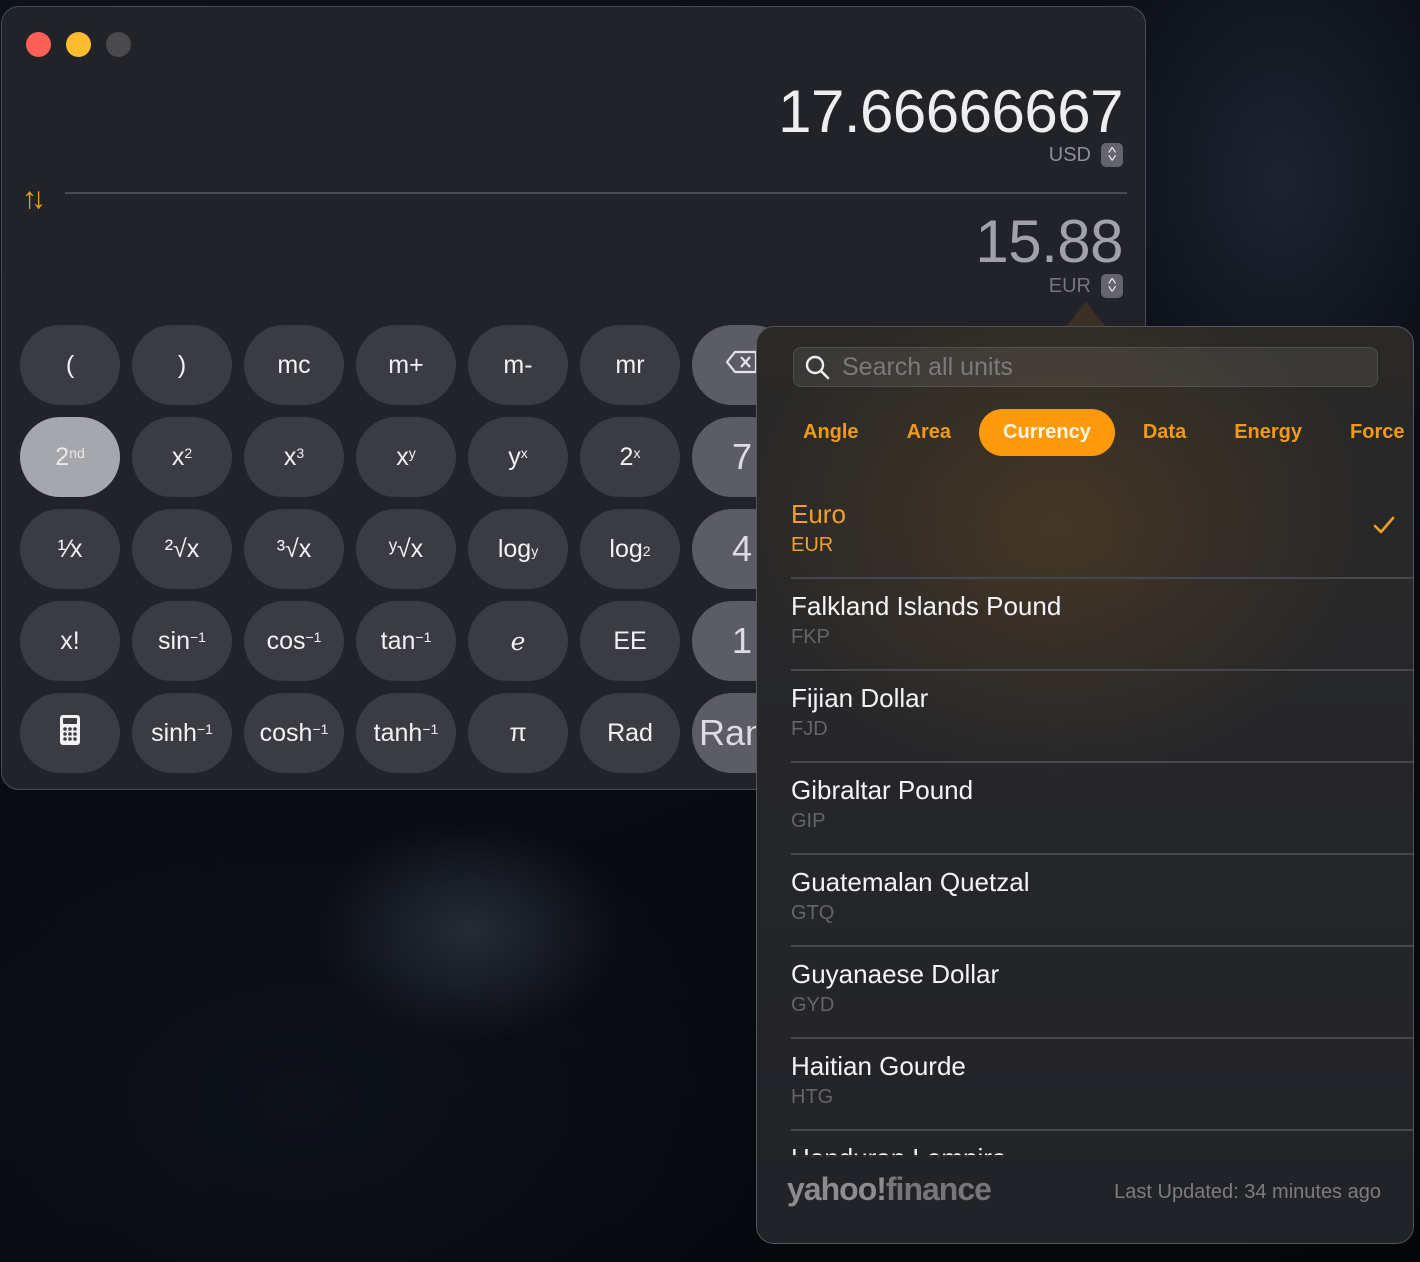 The height and width of the screenshot is (1262, 1420). I want to click on key-label: ¹⁄x, so click(70, 548).